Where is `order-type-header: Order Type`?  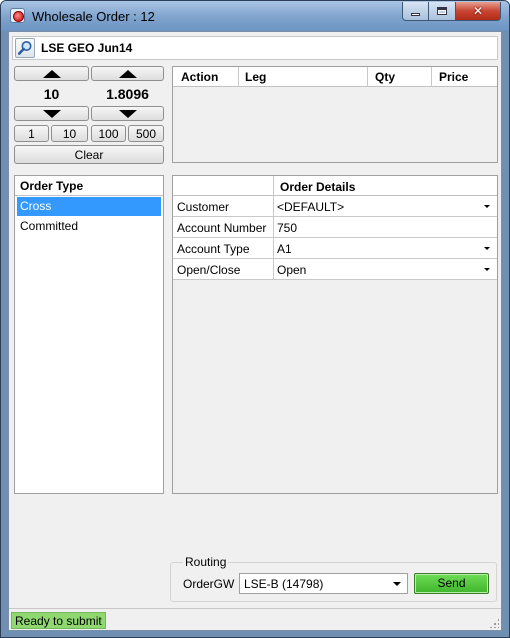
order-type-header: Order Type is located at coordinates (89, 186).